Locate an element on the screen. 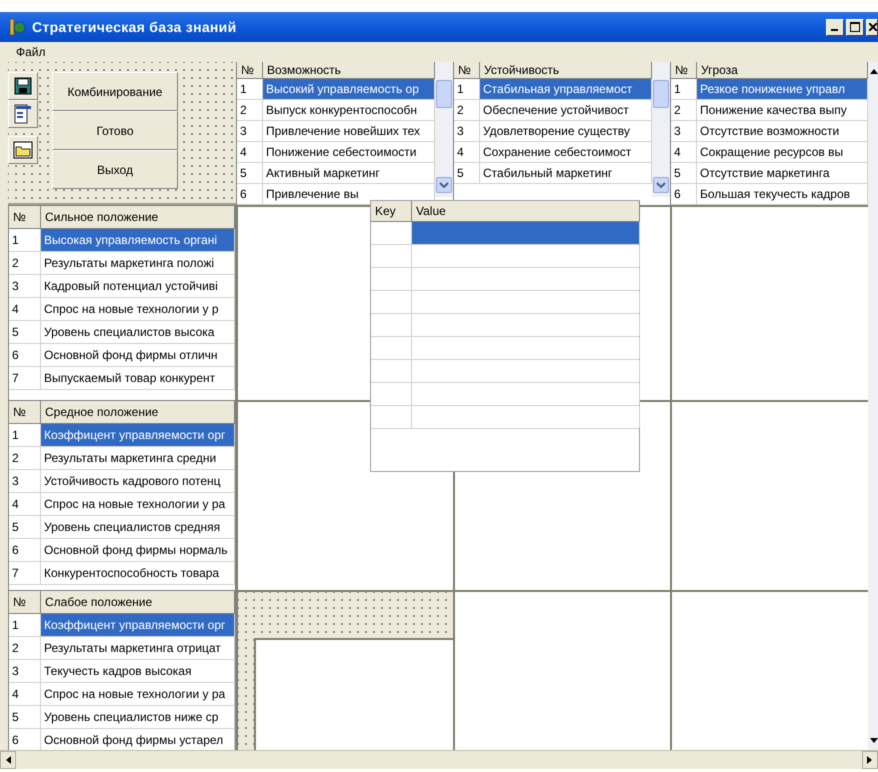  right-arrow-icon is located at coordinates (870, 760).